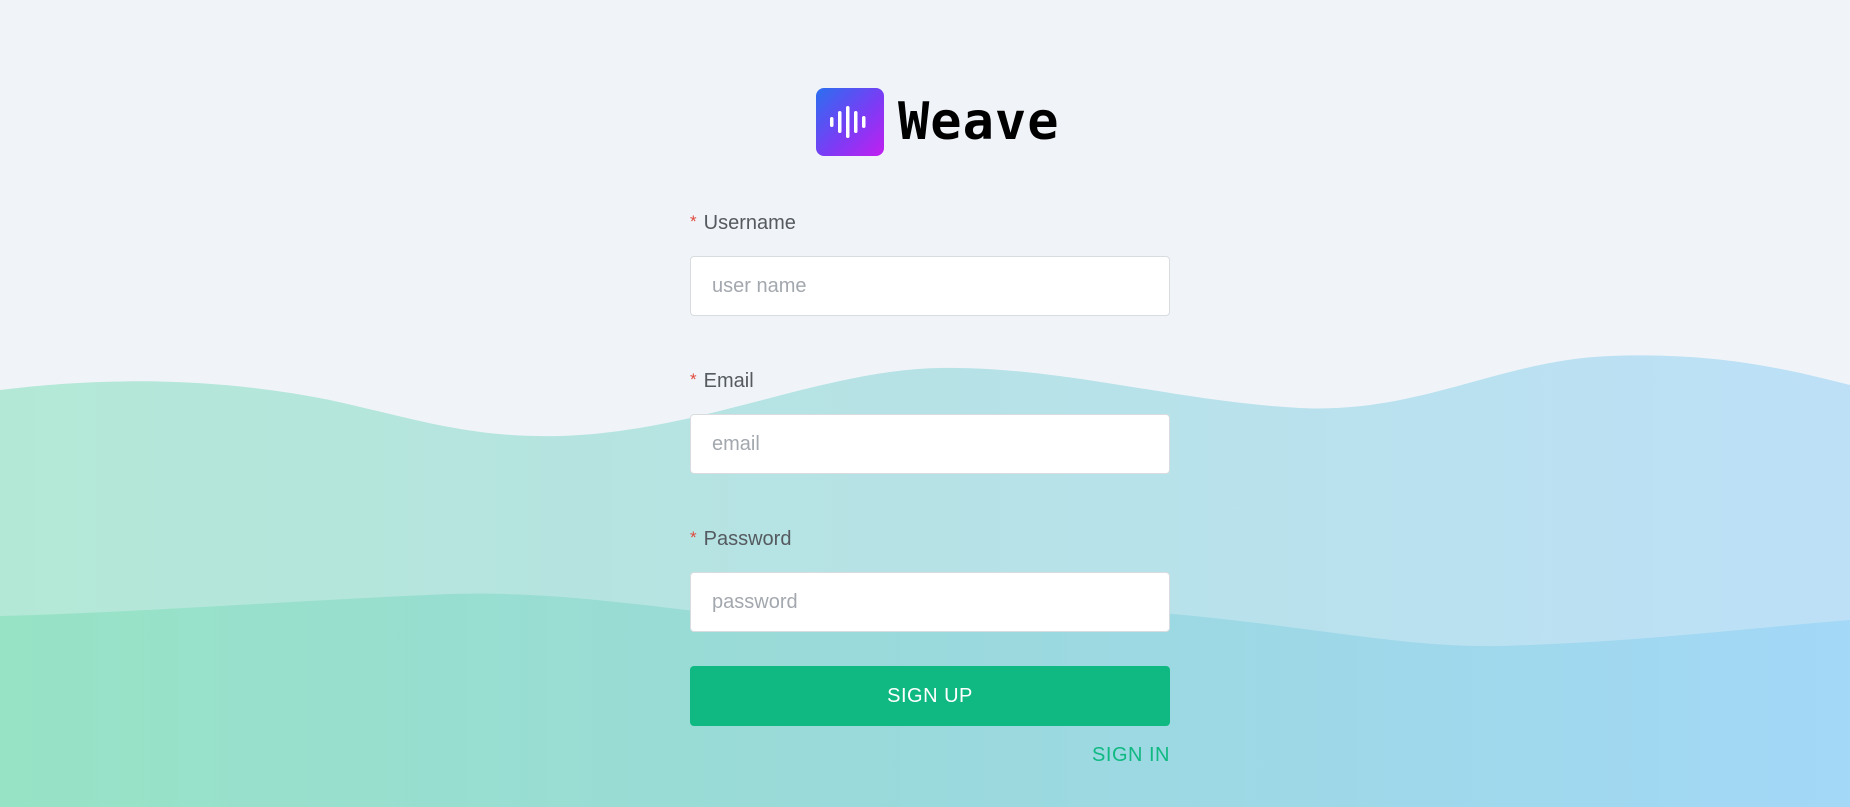 The height and width of the screenshot is (807, 1850). I want to click on password-label-text: Password, so click(747, 539).